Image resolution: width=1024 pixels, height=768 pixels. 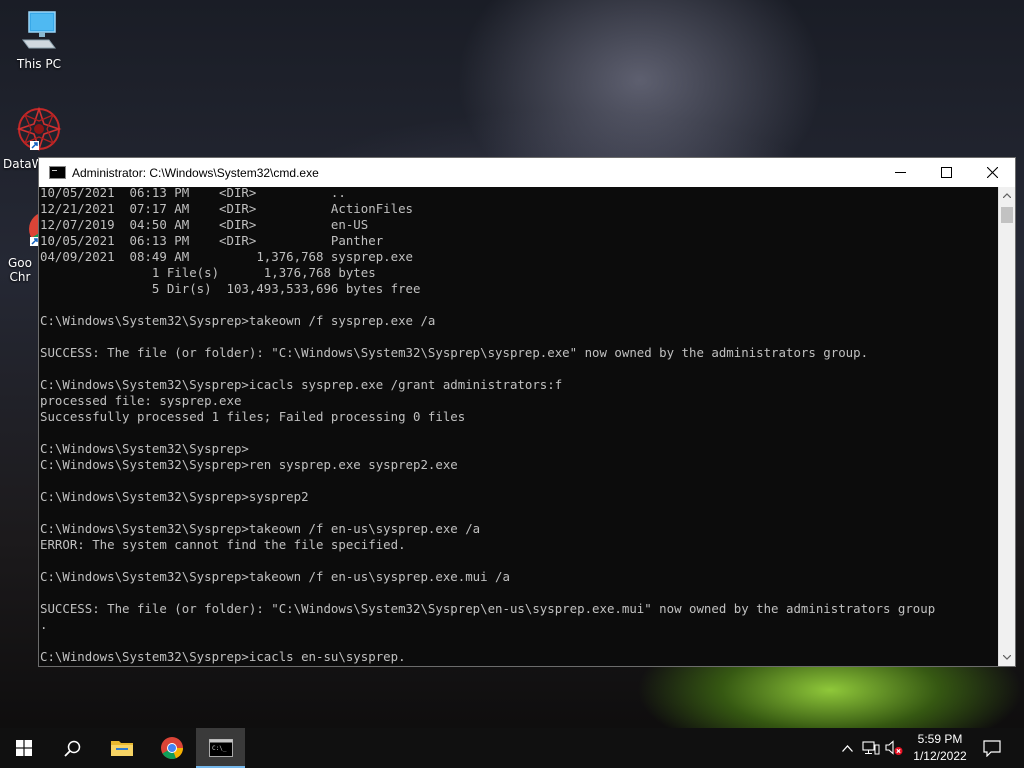 I want to click on chevron-down-icon, so click(x=1007, y=657).